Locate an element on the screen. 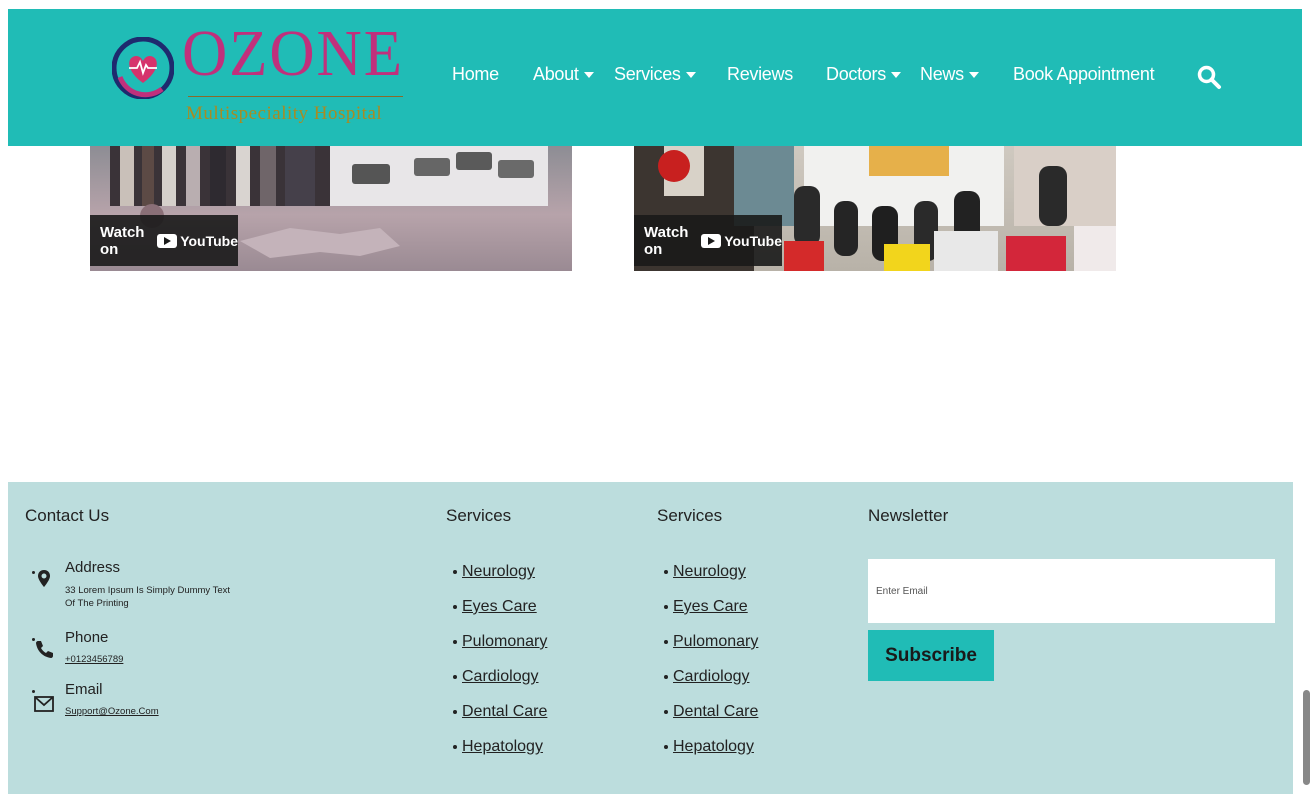  search-icon is located at coordinates (1209, 77).